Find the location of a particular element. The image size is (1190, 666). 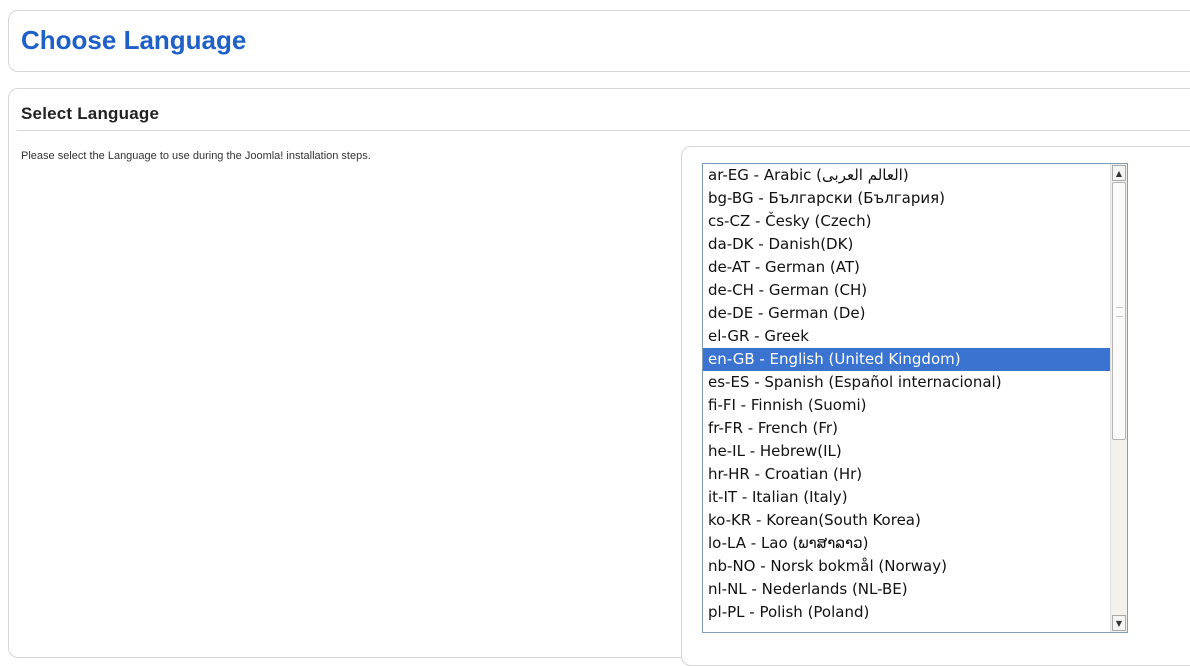

language-option: de-DE - German (De) is located at coordinates (906, 313).